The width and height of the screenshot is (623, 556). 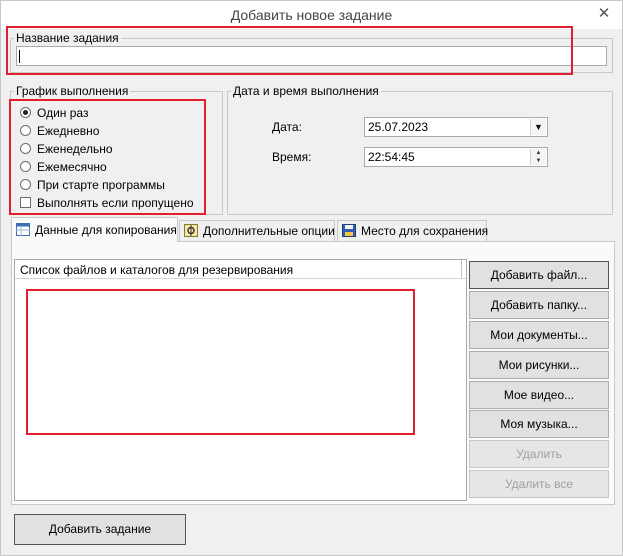 What do you see at coordinates (106, 230) in the screenshot?
I see `tab-copy-data-label: Данные для копирования` at bounding box center [106, 230].